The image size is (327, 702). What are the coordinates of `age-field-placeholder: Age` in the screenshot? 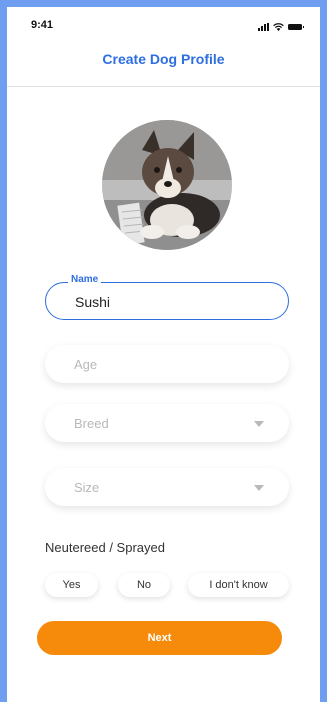 It's located at (86, 364).